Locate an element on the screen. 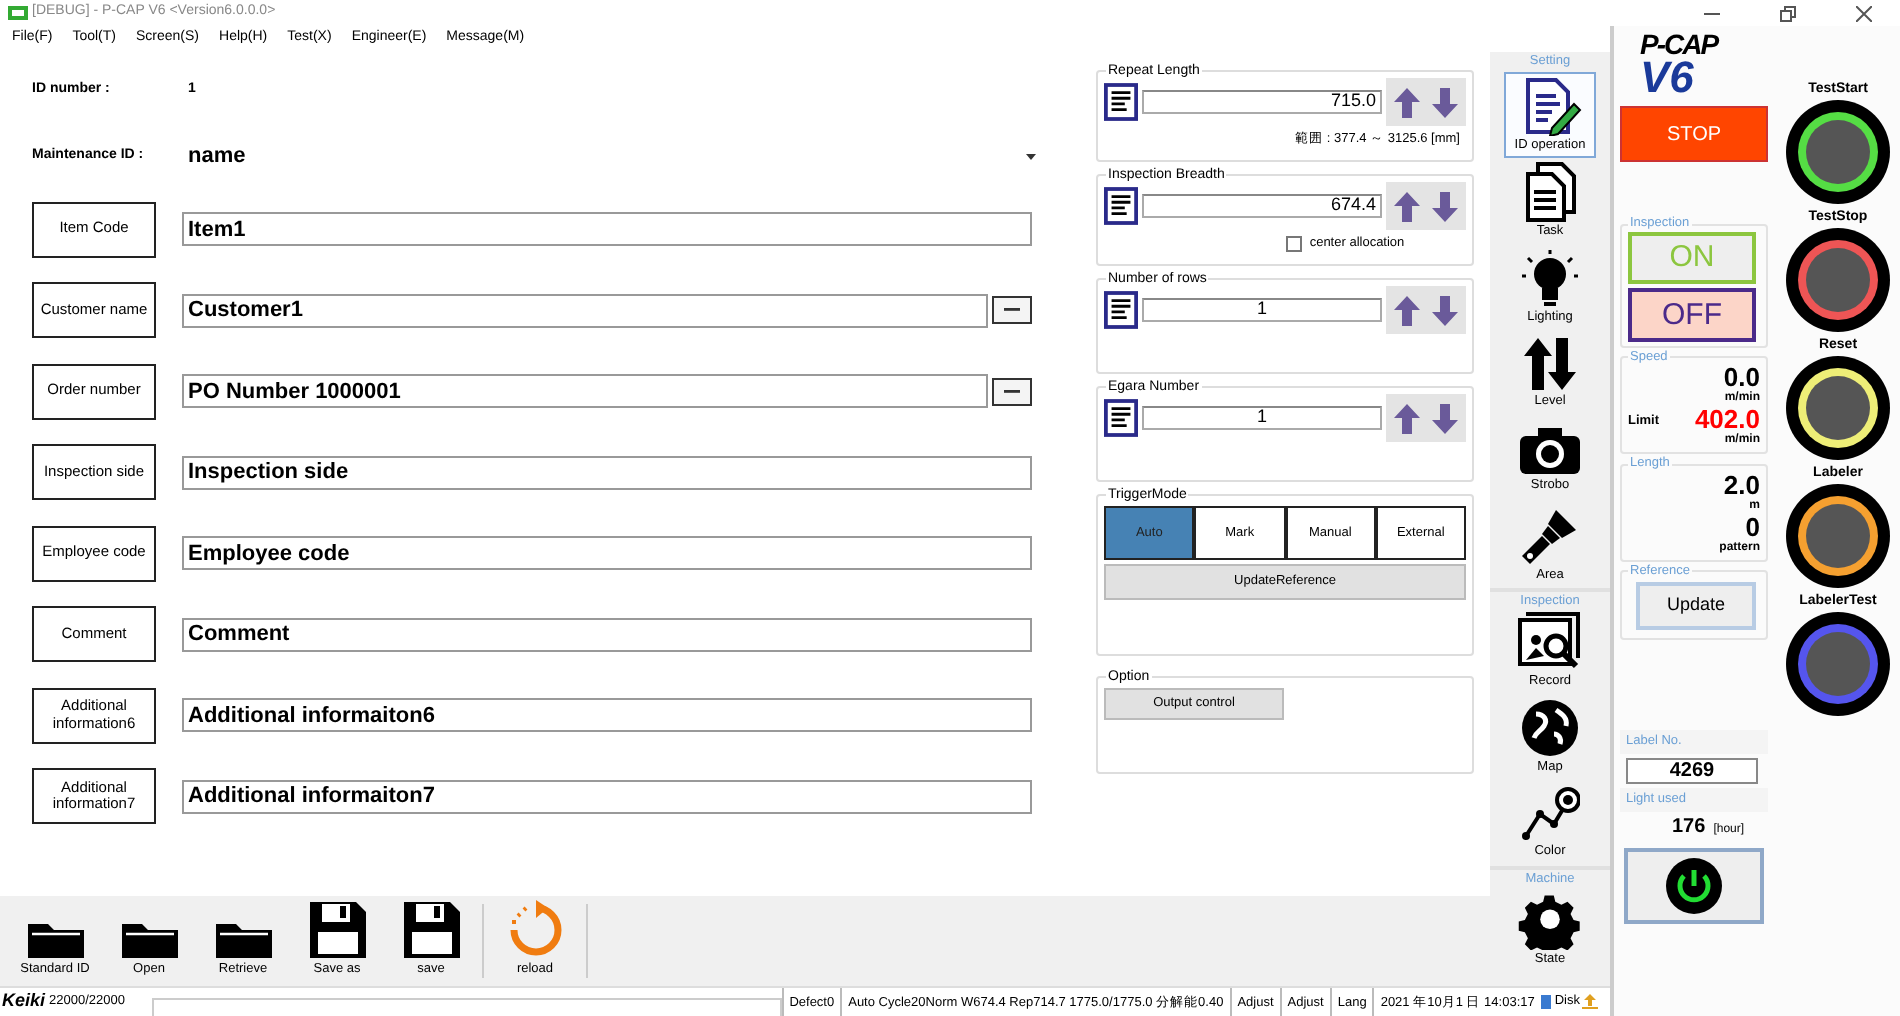  number-field: 715.0 is located at coordinates (1262, 102).